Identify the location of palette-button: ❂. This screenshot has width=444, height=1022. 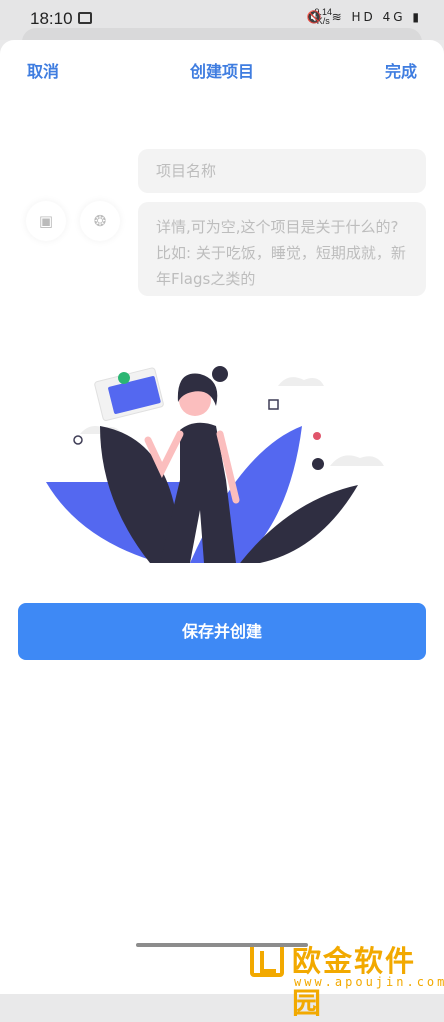
(100, 221).